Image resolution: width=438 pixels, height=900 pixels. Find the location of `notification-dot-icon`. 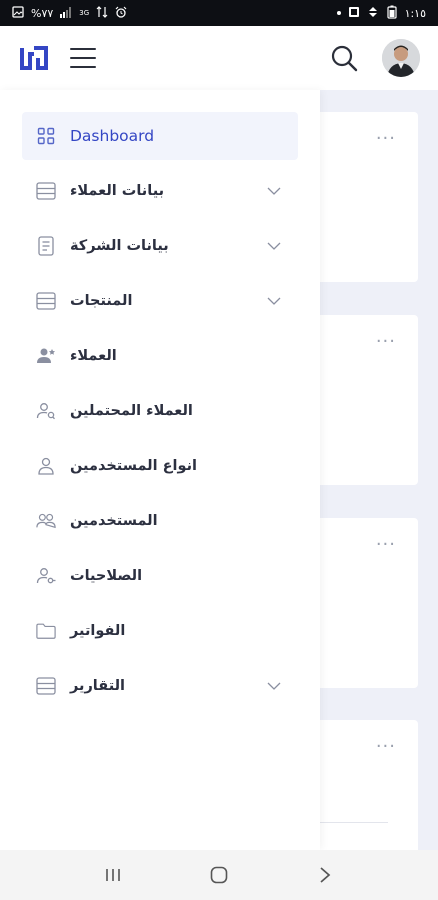

notification-dot-icon is located at coordinates (338, 13).